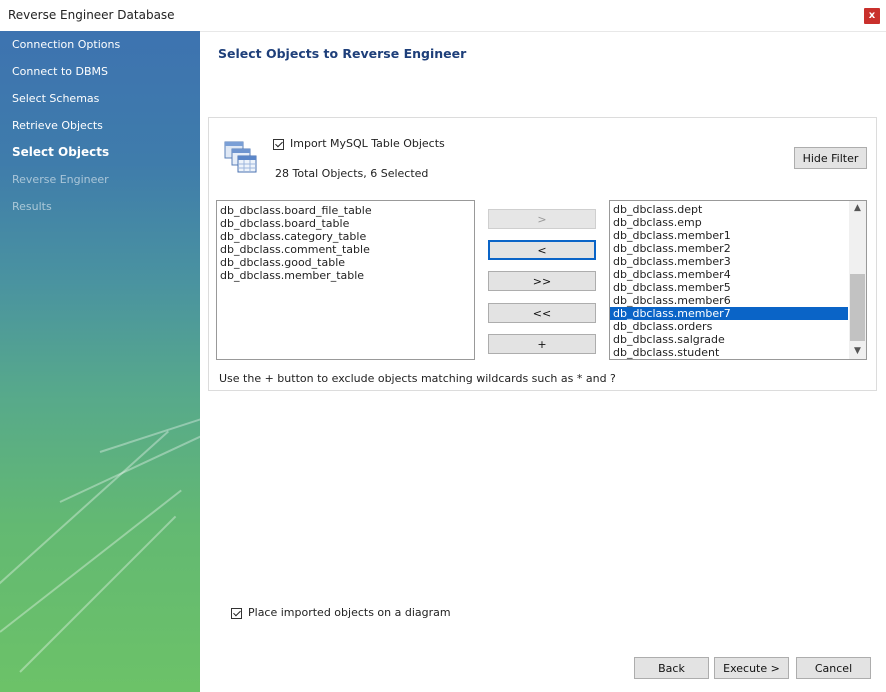 This screenshot has width=886, height=692. I want to click on move-all-left-button: <<, so click(542, 313).